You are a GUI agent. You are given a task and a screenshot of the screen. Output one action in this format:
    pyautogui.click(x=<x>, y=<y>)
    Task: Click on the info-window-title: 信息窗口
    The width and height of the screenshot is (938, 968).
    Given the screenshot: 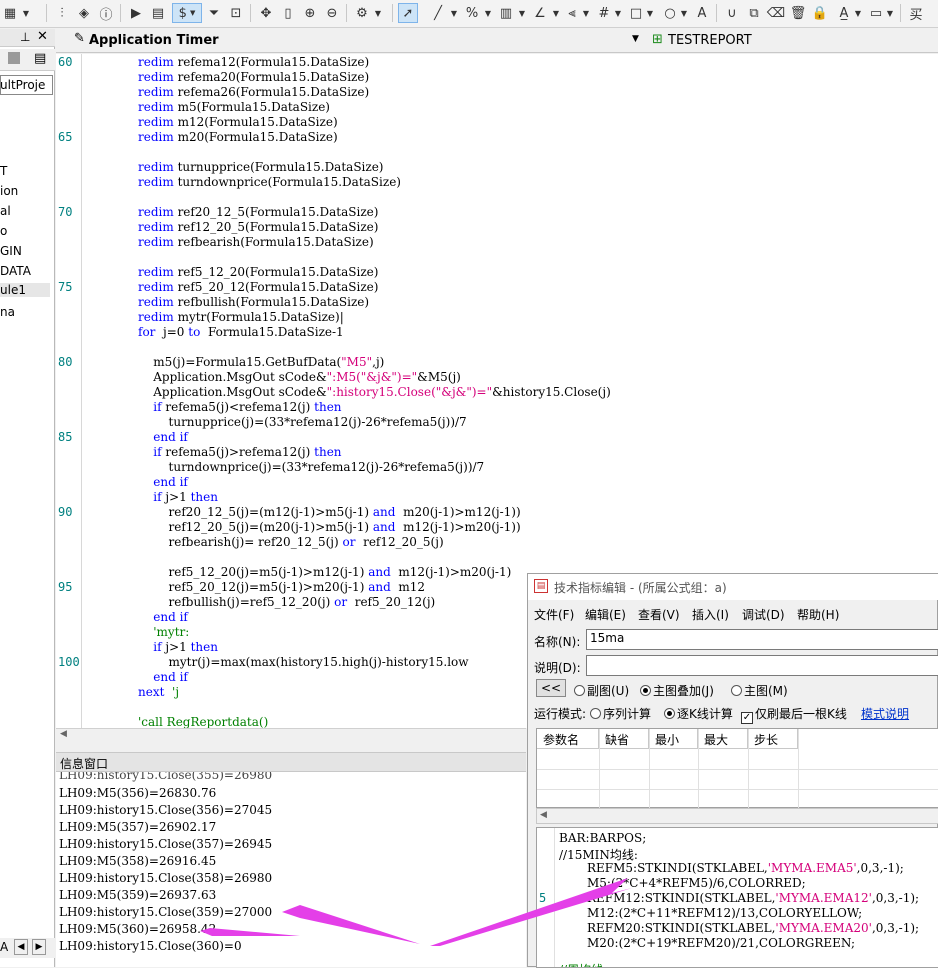 What is the action you would take?
    pyautogui.click(x=84, y=764)
    